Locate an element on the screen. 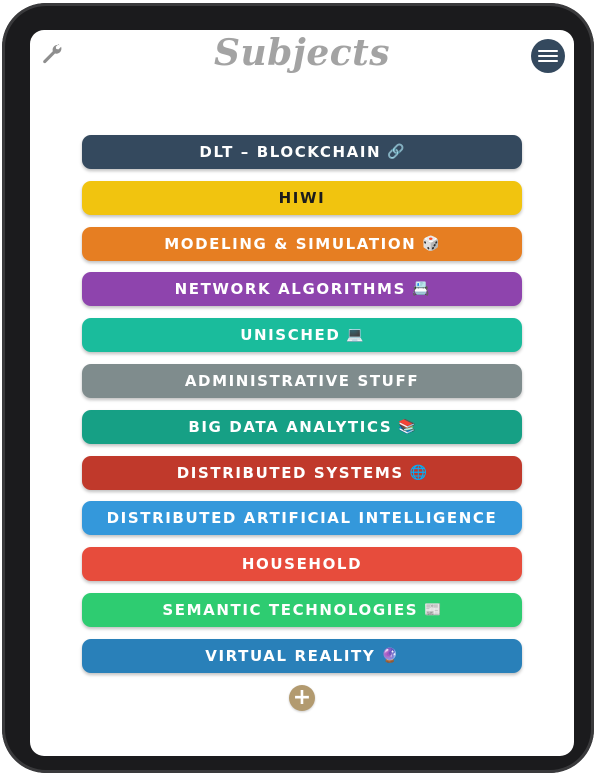 This screenshot has width=600, height=782. subject-label: UNISCHED is located at coordinates (290, 335).